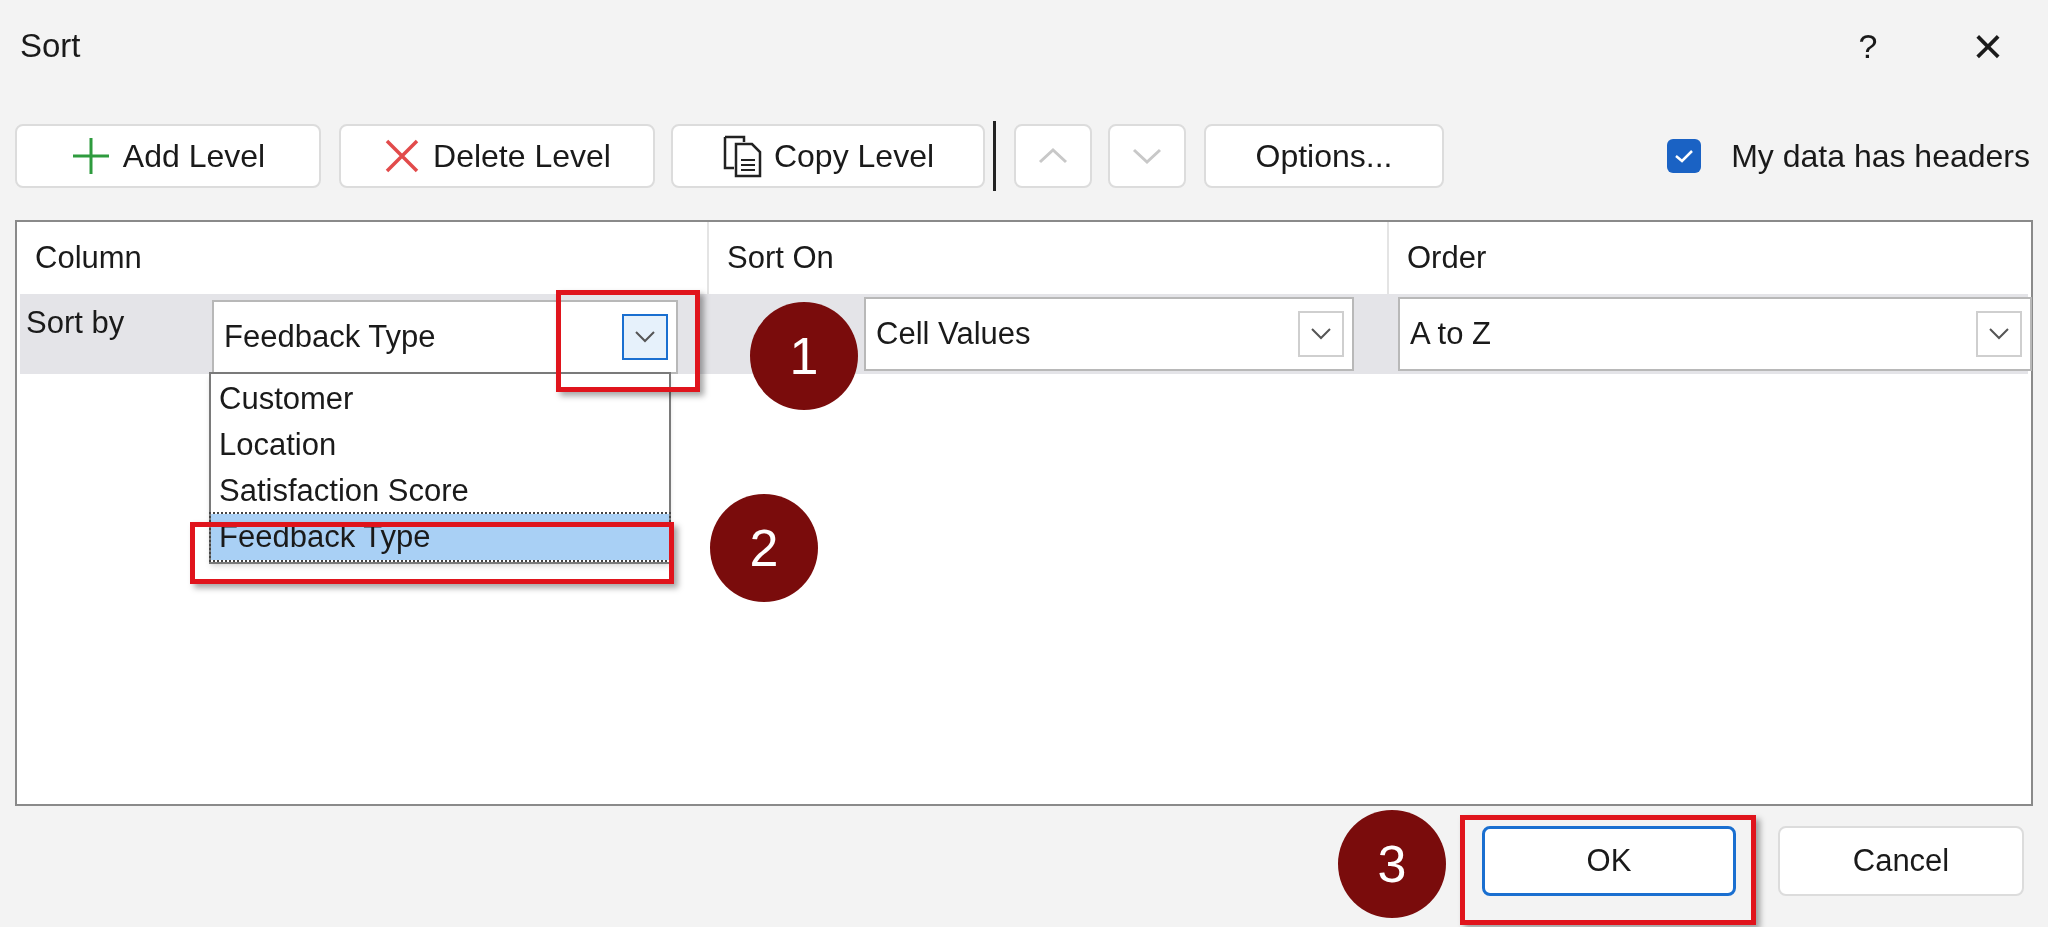 Image resolution: width=2048 pixels, height=927 pixels. I want to click on plus-icon, so click(90, 156).